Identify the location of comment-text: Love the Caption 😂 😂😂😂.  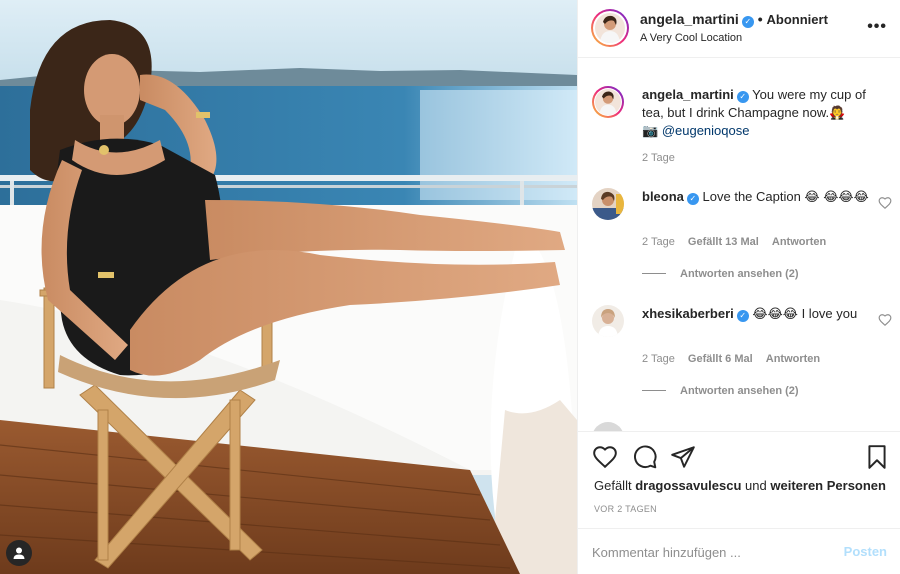
(785, 196).